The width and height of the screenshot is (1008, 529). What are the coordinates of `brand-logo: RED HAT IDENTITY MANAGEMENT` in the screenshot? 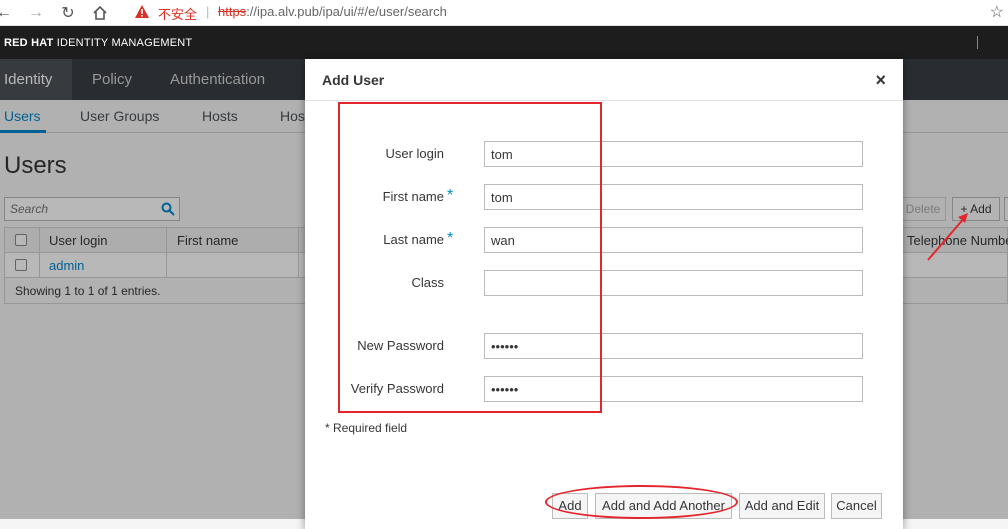 It's located at (98, 43).